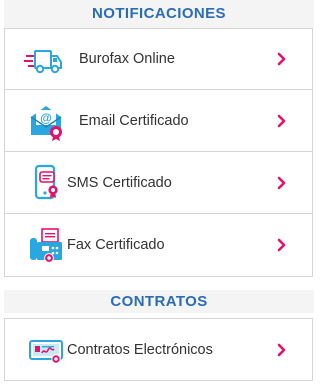  Describe the element at coordinates (159, 301) in the screenshot. I see `section-title-contratos: CONTRATOS` at that location.